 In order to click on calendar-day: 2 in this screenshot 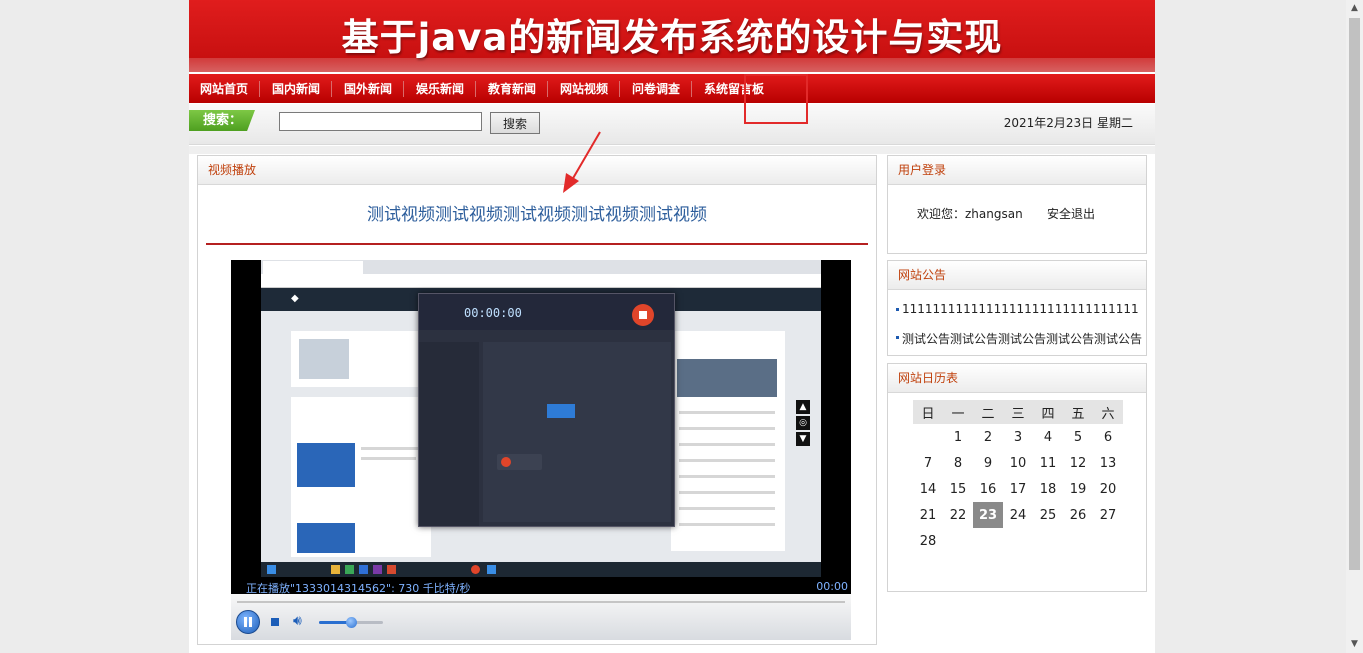, I will do `click(988, 437)`.